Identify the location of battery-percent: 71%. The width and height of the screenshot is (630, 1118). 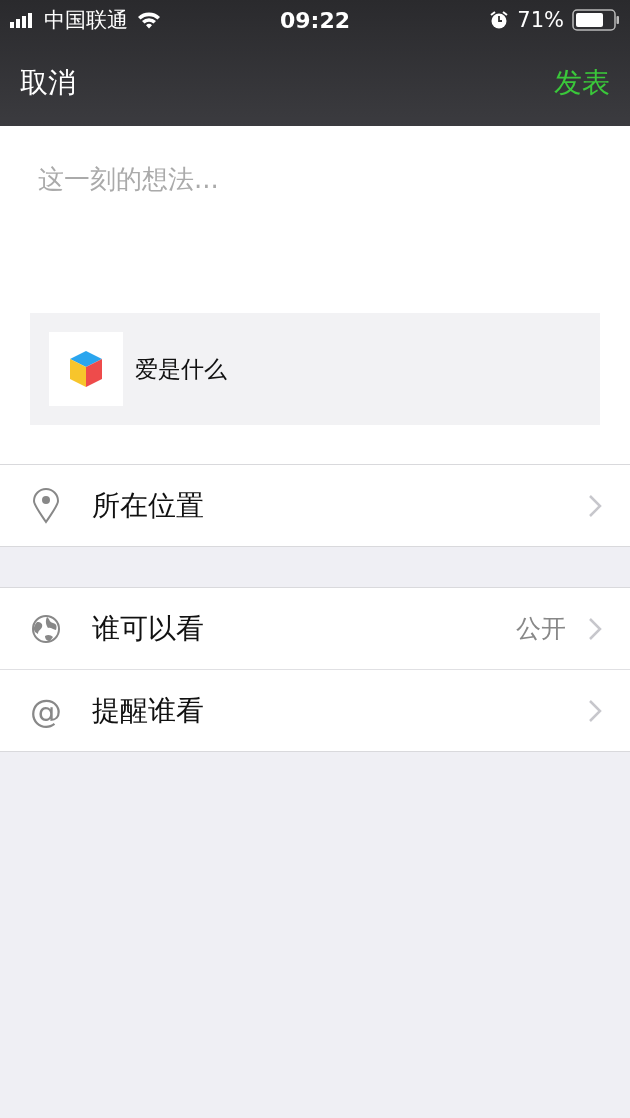
(540, 20).